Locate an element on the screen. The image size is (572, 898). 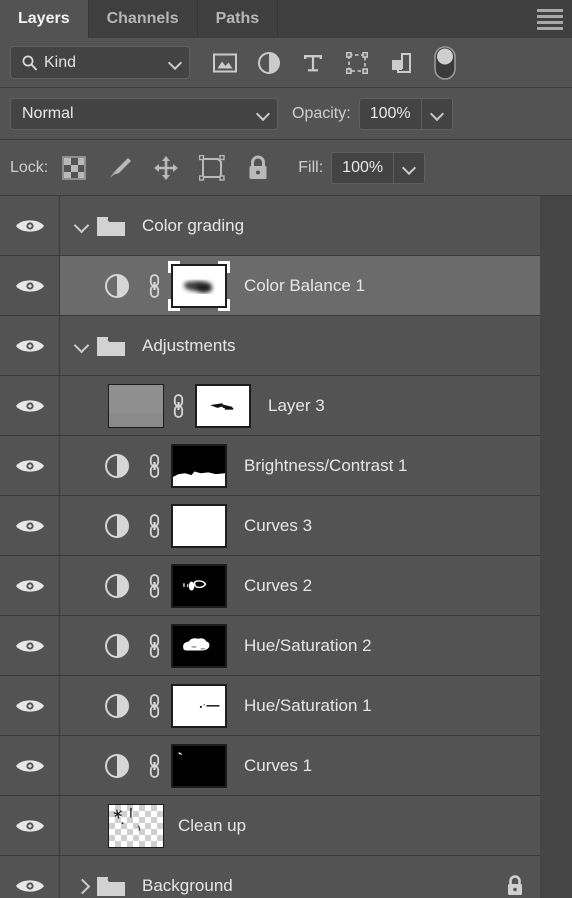
lock-transparent-pixels-icon is located at coordinates (74, 168).